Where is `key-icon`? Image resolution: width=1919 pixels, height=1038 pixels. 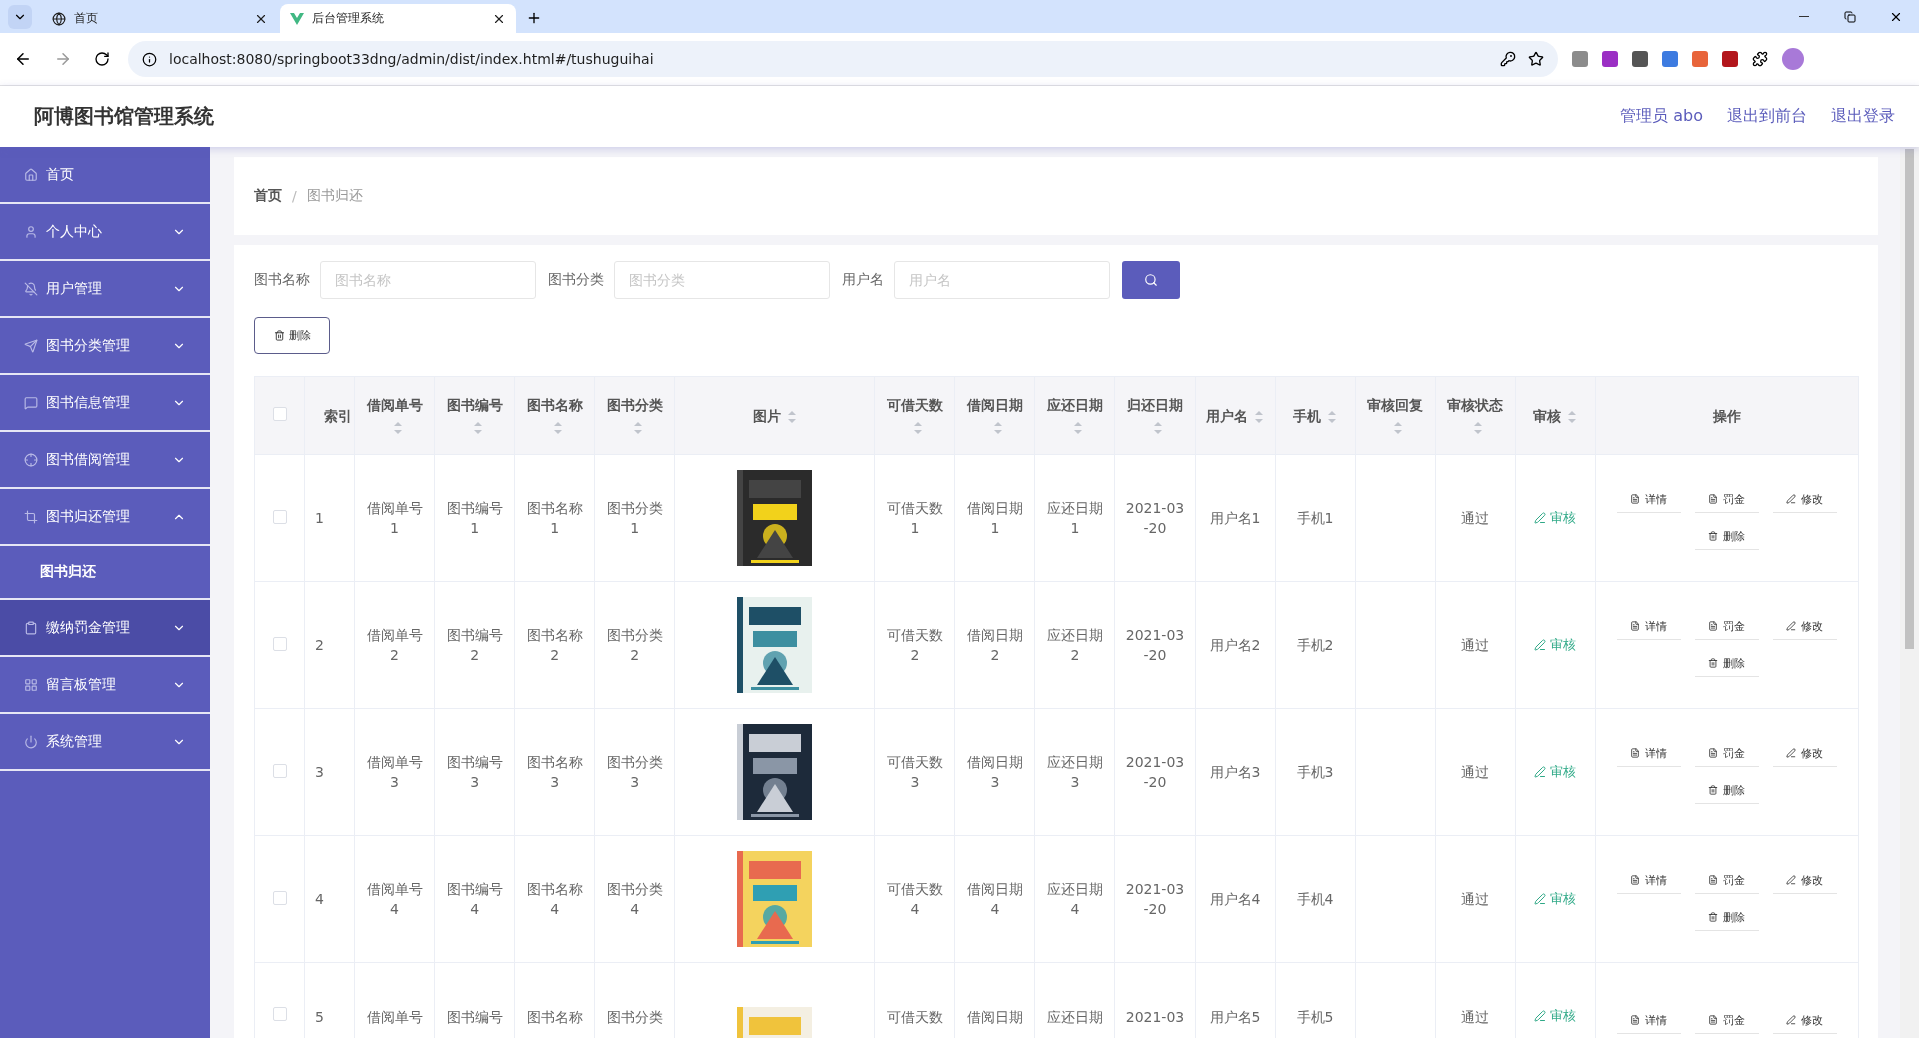
key-icon is located at coordinates (1508, 59).